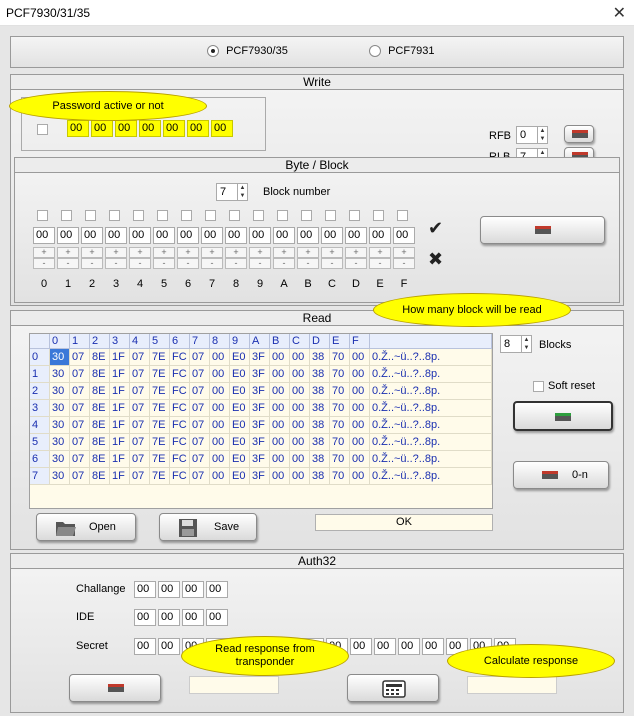  What do you see at coordinates (532, 135) in the screenshot?
I see `rfb-spinner: 0 ▲ ▼` at bounding box center [532, 135].